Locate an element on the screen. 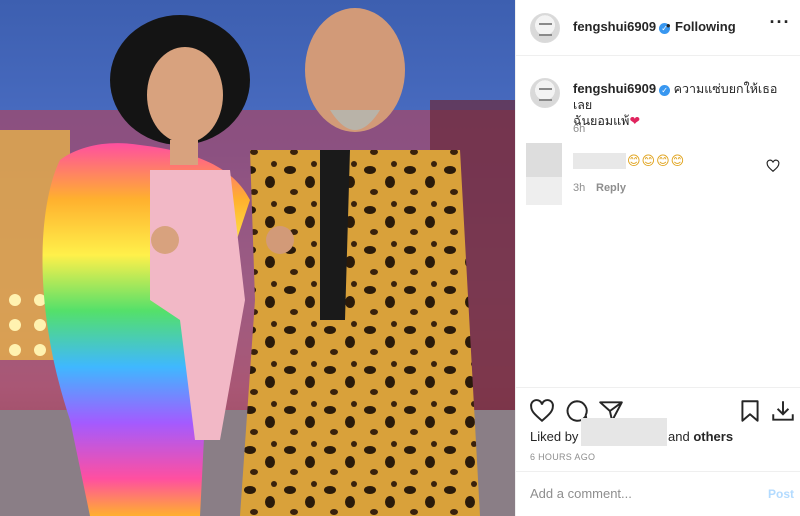  post-timestamp: 6 HOURS AGO is located at coordinates (562, 457).